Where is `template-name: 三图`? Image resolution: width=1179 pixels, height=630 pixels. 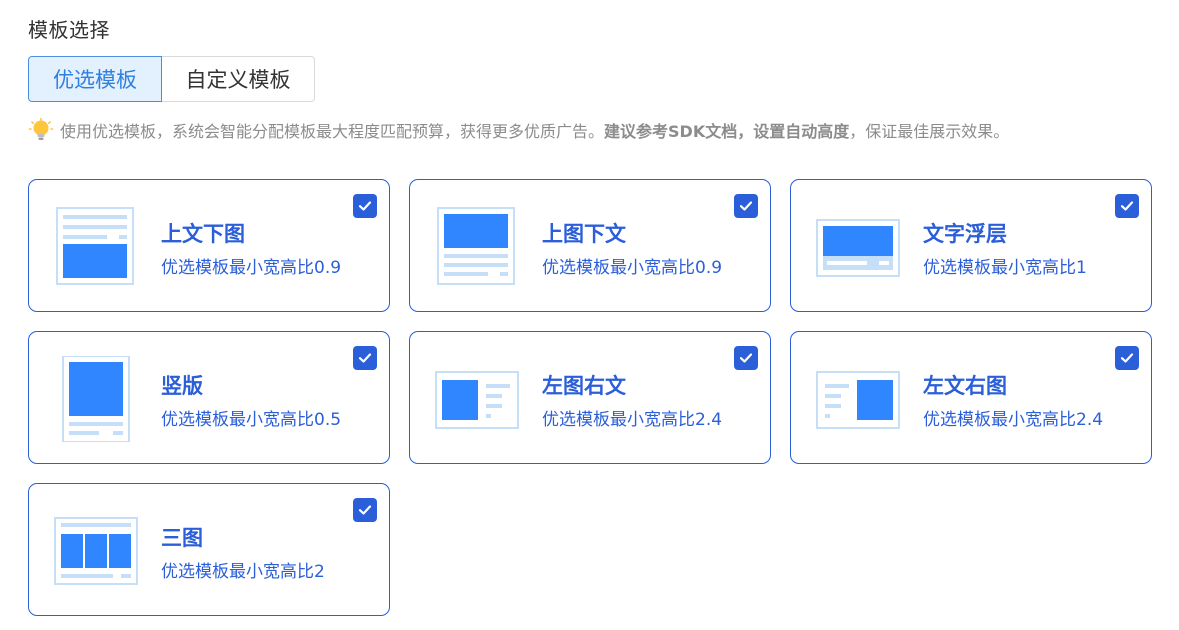 template-name: 三图 is located at coordinates (182, 538).